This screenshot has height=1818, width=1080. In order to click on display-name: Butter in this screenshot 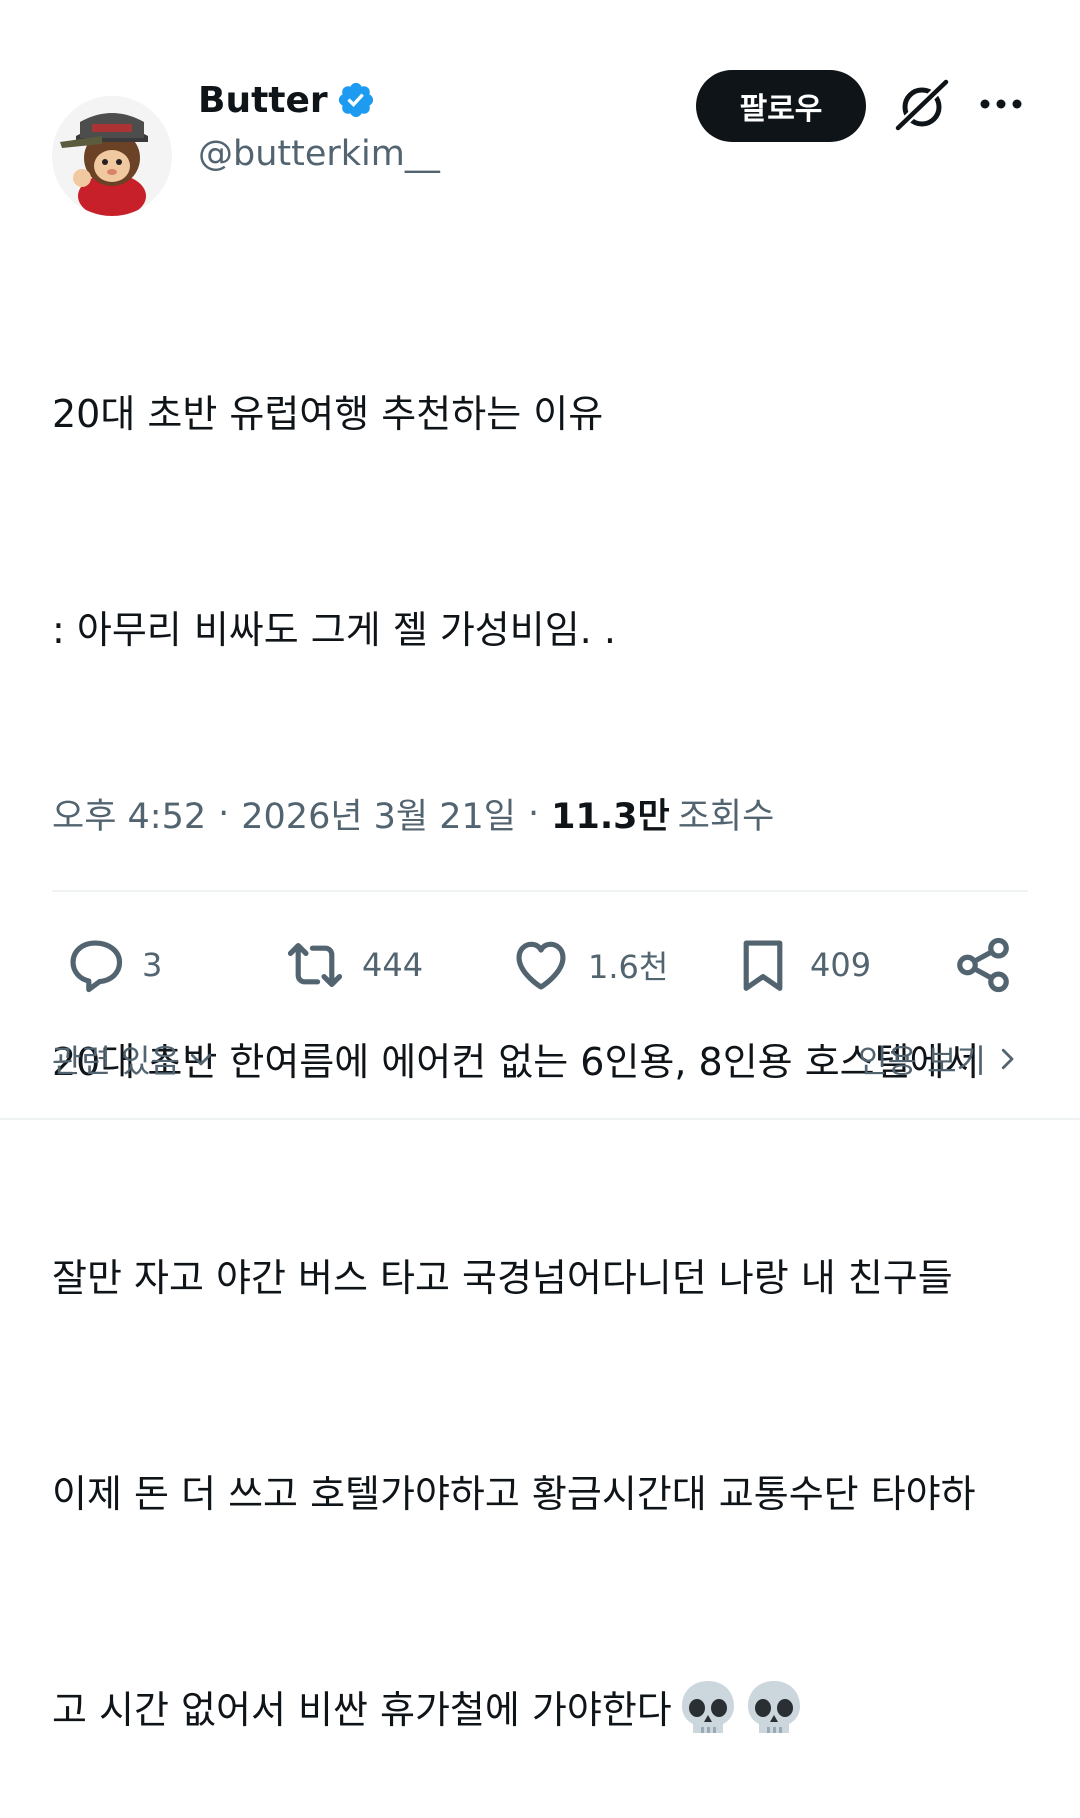, I will do `click(263, 100)`.